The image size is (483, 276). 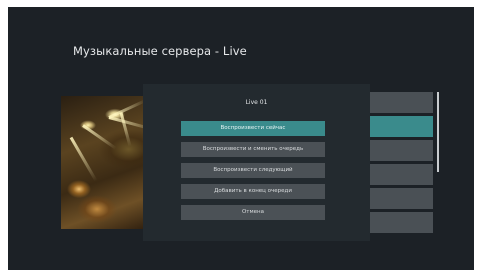 What do you see at coordinates (253, 149) in the screenshot?
I see `play-and-replace-queue-button: Воспроизвести и сменить очередь` at bounding box center [253, 149].